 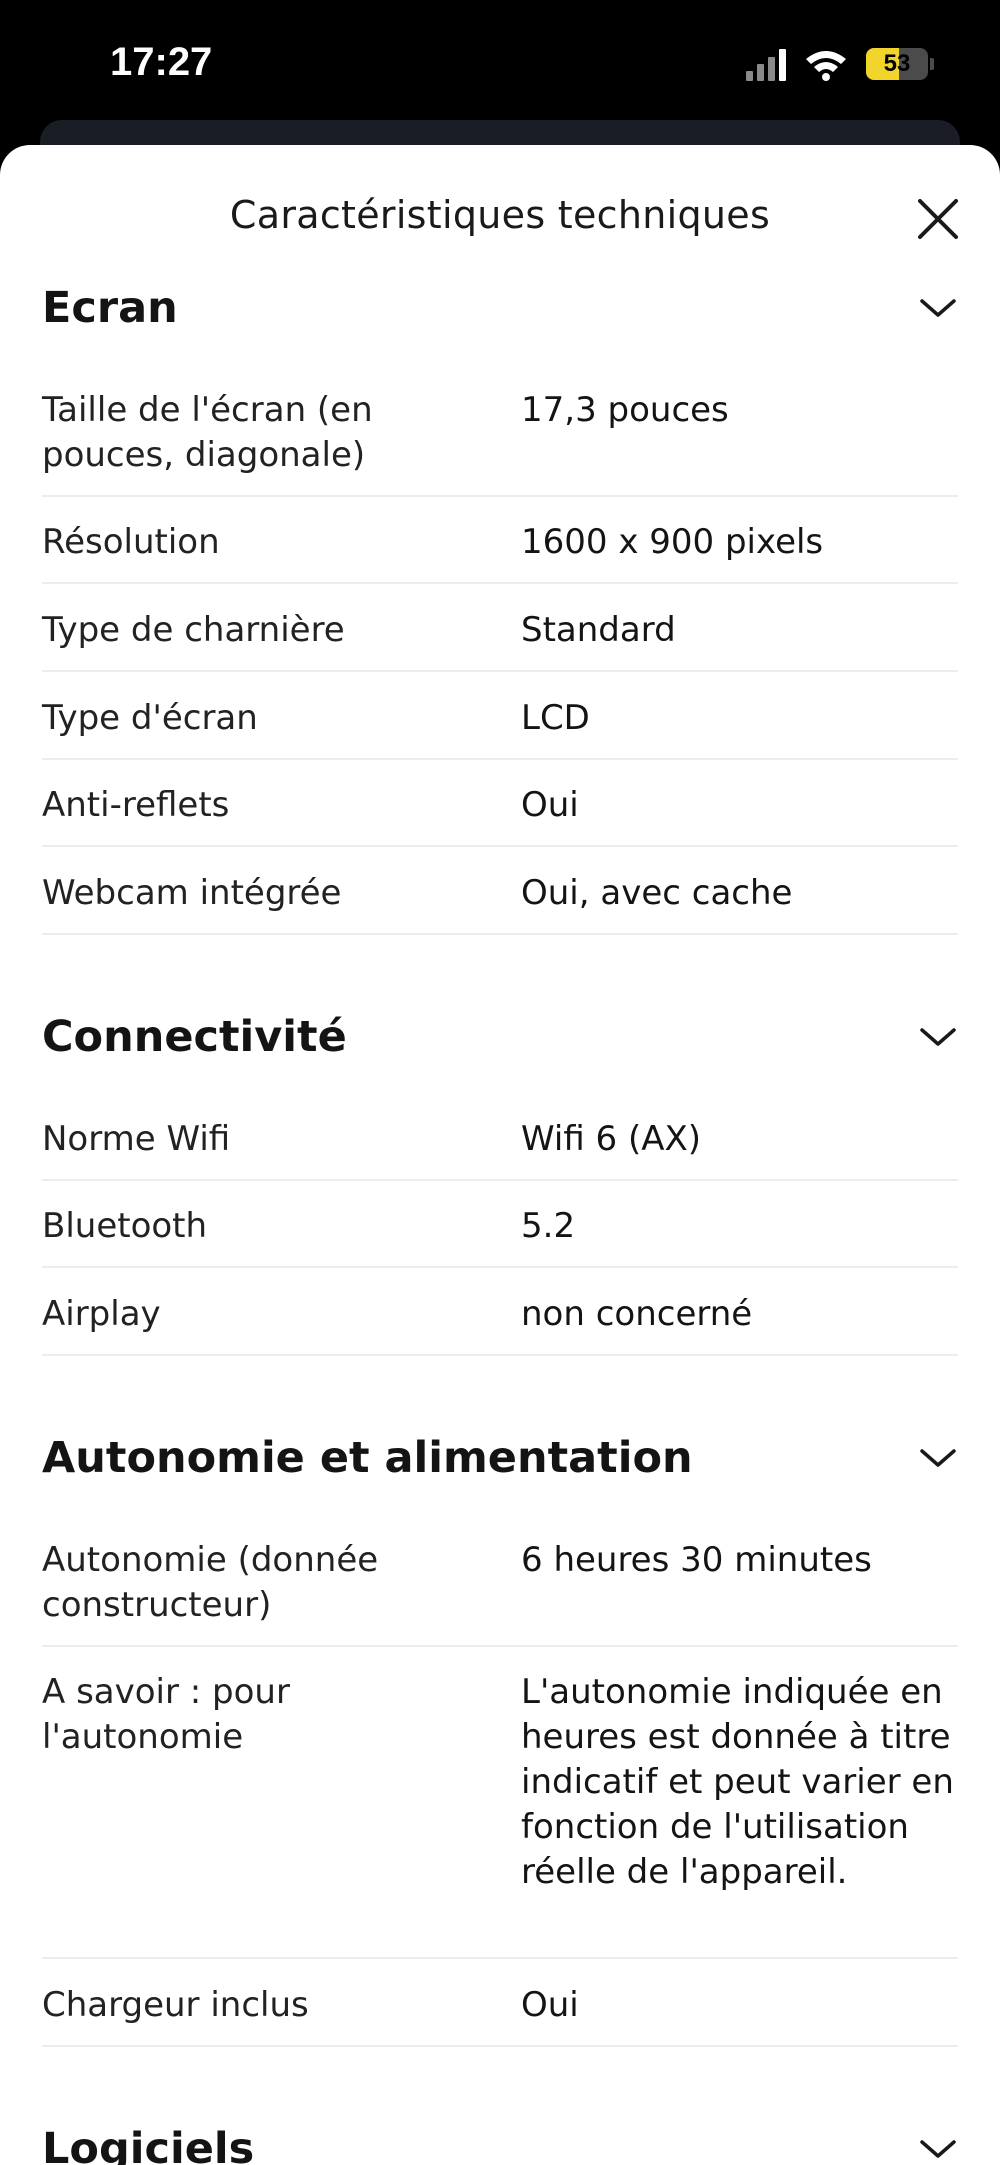 What do you see at coordinates (136, 1139) in the screenshot?
I see `spec-label: Norme Wifi` at bounding box center [136, 1139].